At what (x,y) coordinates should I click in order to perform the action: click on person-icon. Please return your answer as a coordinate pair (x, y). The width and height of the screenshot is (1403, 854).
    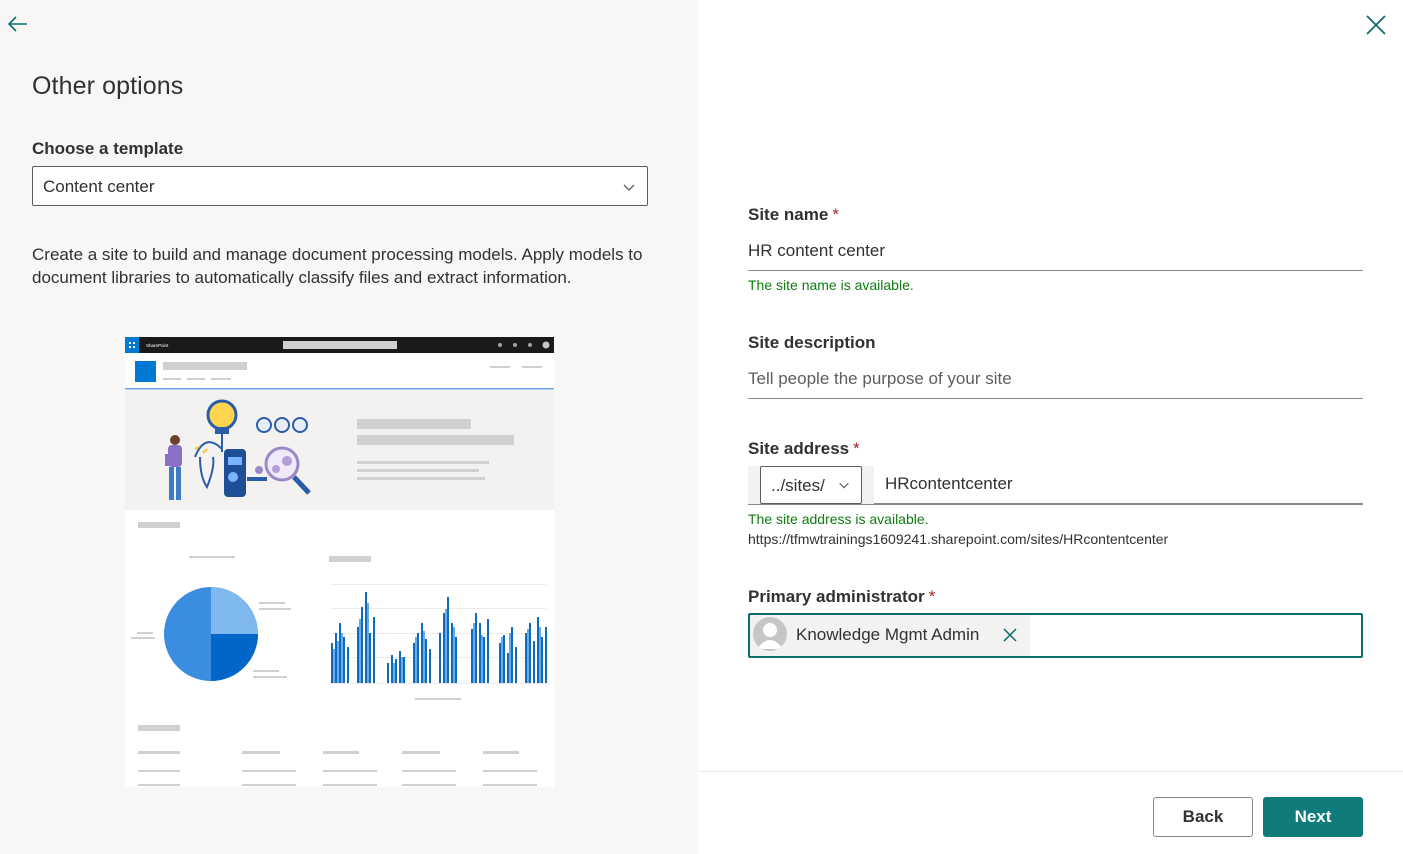
    Looking at the image, I should click on (770, 634).